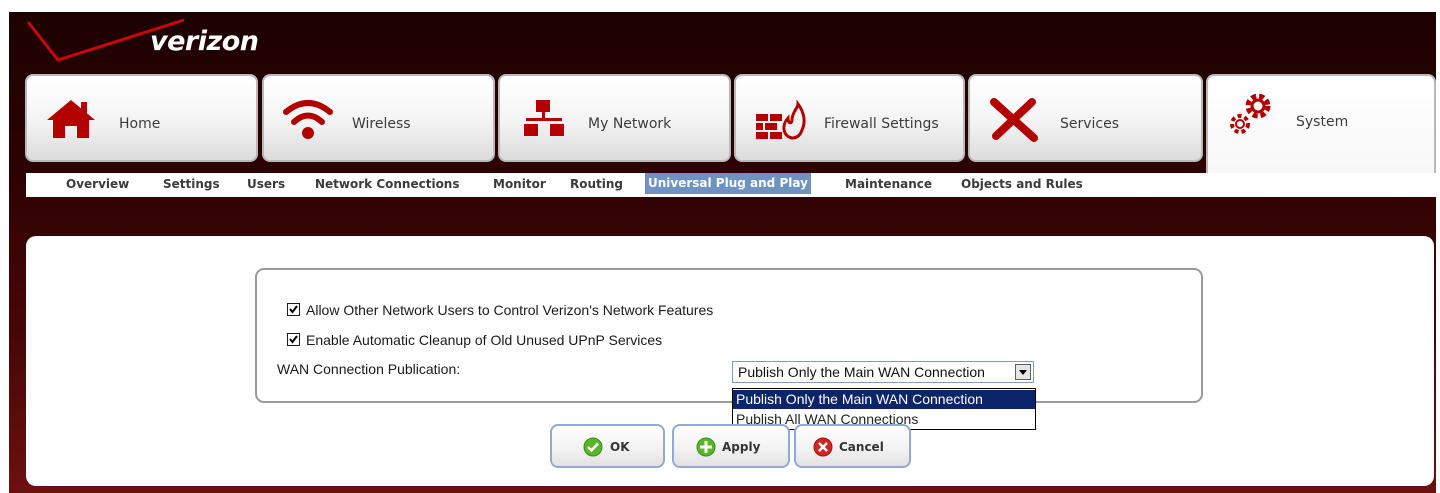  What do you see at coordinates (1014, 120) in the screenshot?
I see `tools-icon` at bounding box center [1014, 120].